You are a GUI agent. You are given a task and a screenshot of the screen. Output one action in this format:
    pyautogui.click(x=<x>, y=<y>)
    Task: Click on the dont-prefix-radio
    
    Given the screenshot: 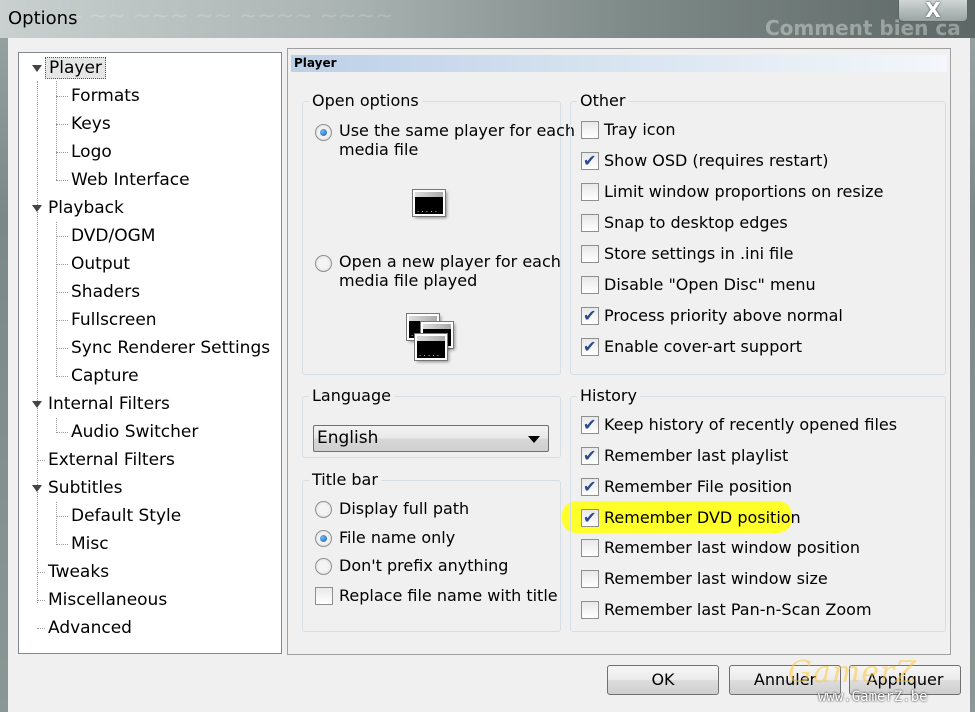 What is the action you would take?
    pyautogui.click(x=323, y=566)
    